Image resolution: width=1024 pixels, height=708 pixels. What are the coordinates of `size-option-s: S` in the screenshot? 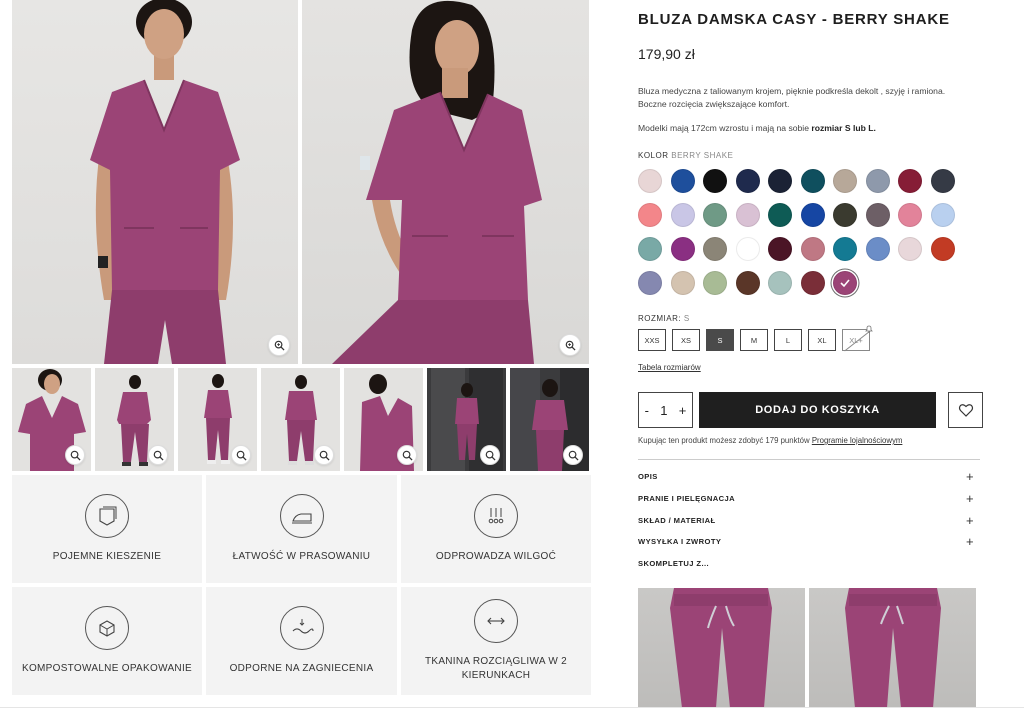 It's located at (720, 340).